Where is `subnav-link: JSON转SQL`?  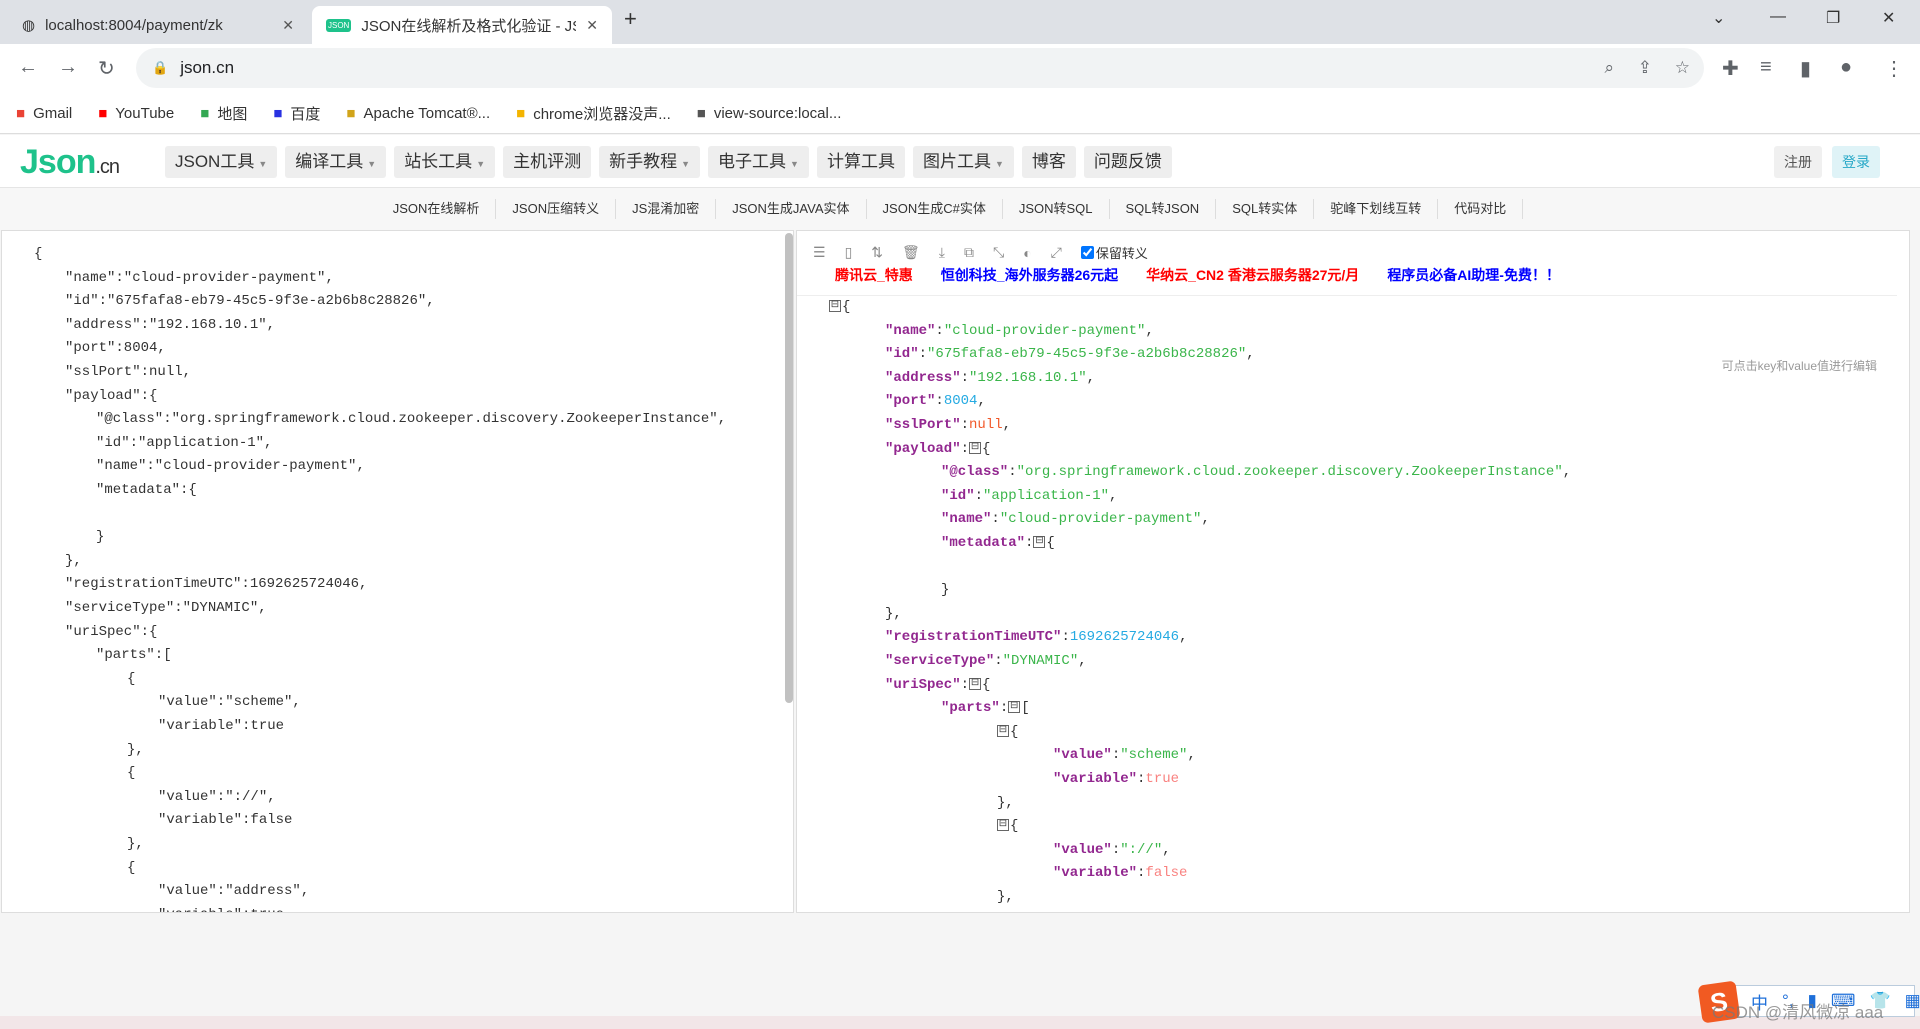 subnav-link: JSON转SQL is located at coordinates (1056, 209).